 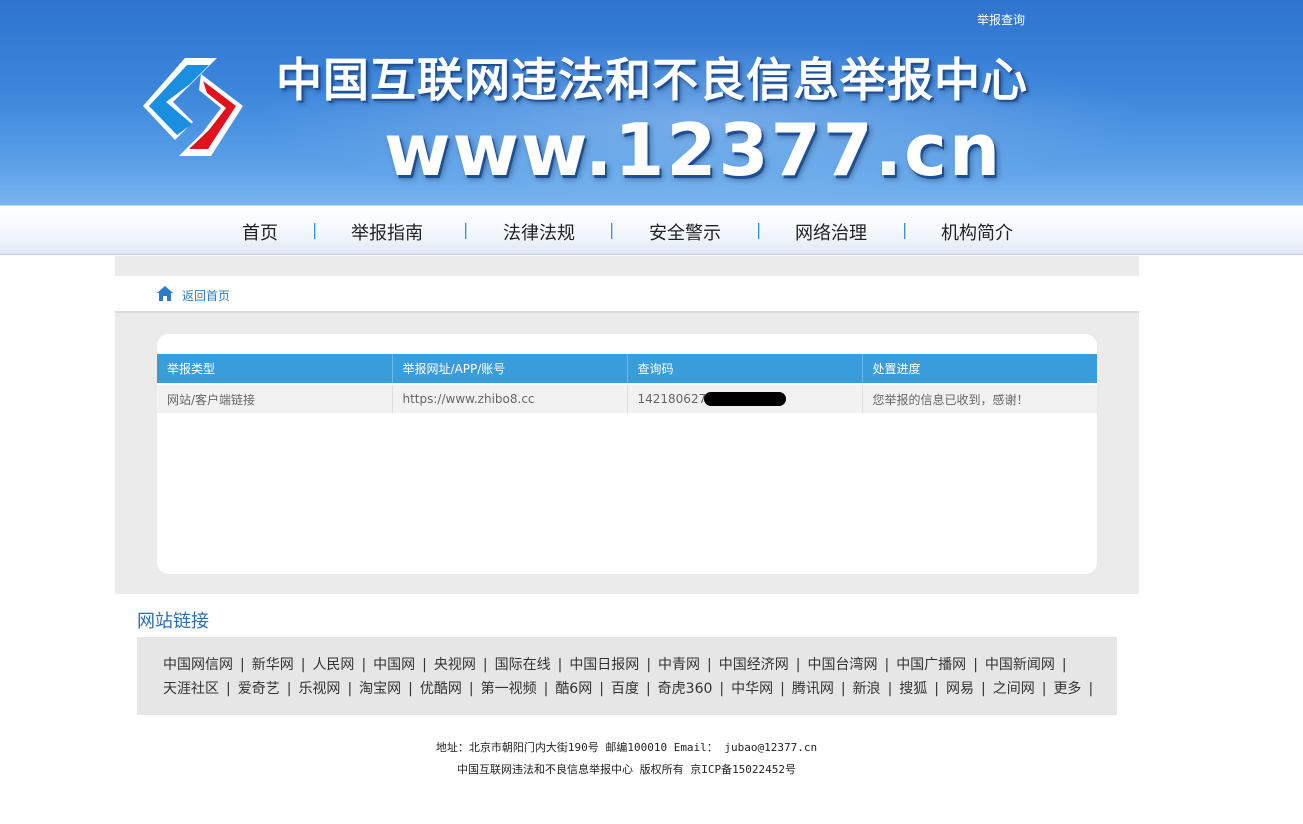 What do you see at coordinates (509, 689) in the screenshot?
I see `site-link: 第一视频` at bounding box center [509, 689].